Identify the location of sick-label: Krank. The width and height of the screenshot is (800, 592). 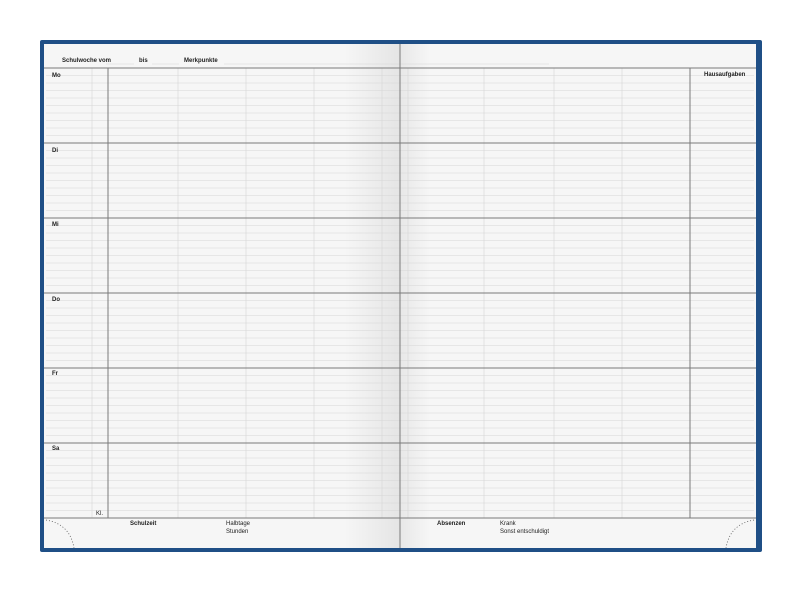
(508, 524).